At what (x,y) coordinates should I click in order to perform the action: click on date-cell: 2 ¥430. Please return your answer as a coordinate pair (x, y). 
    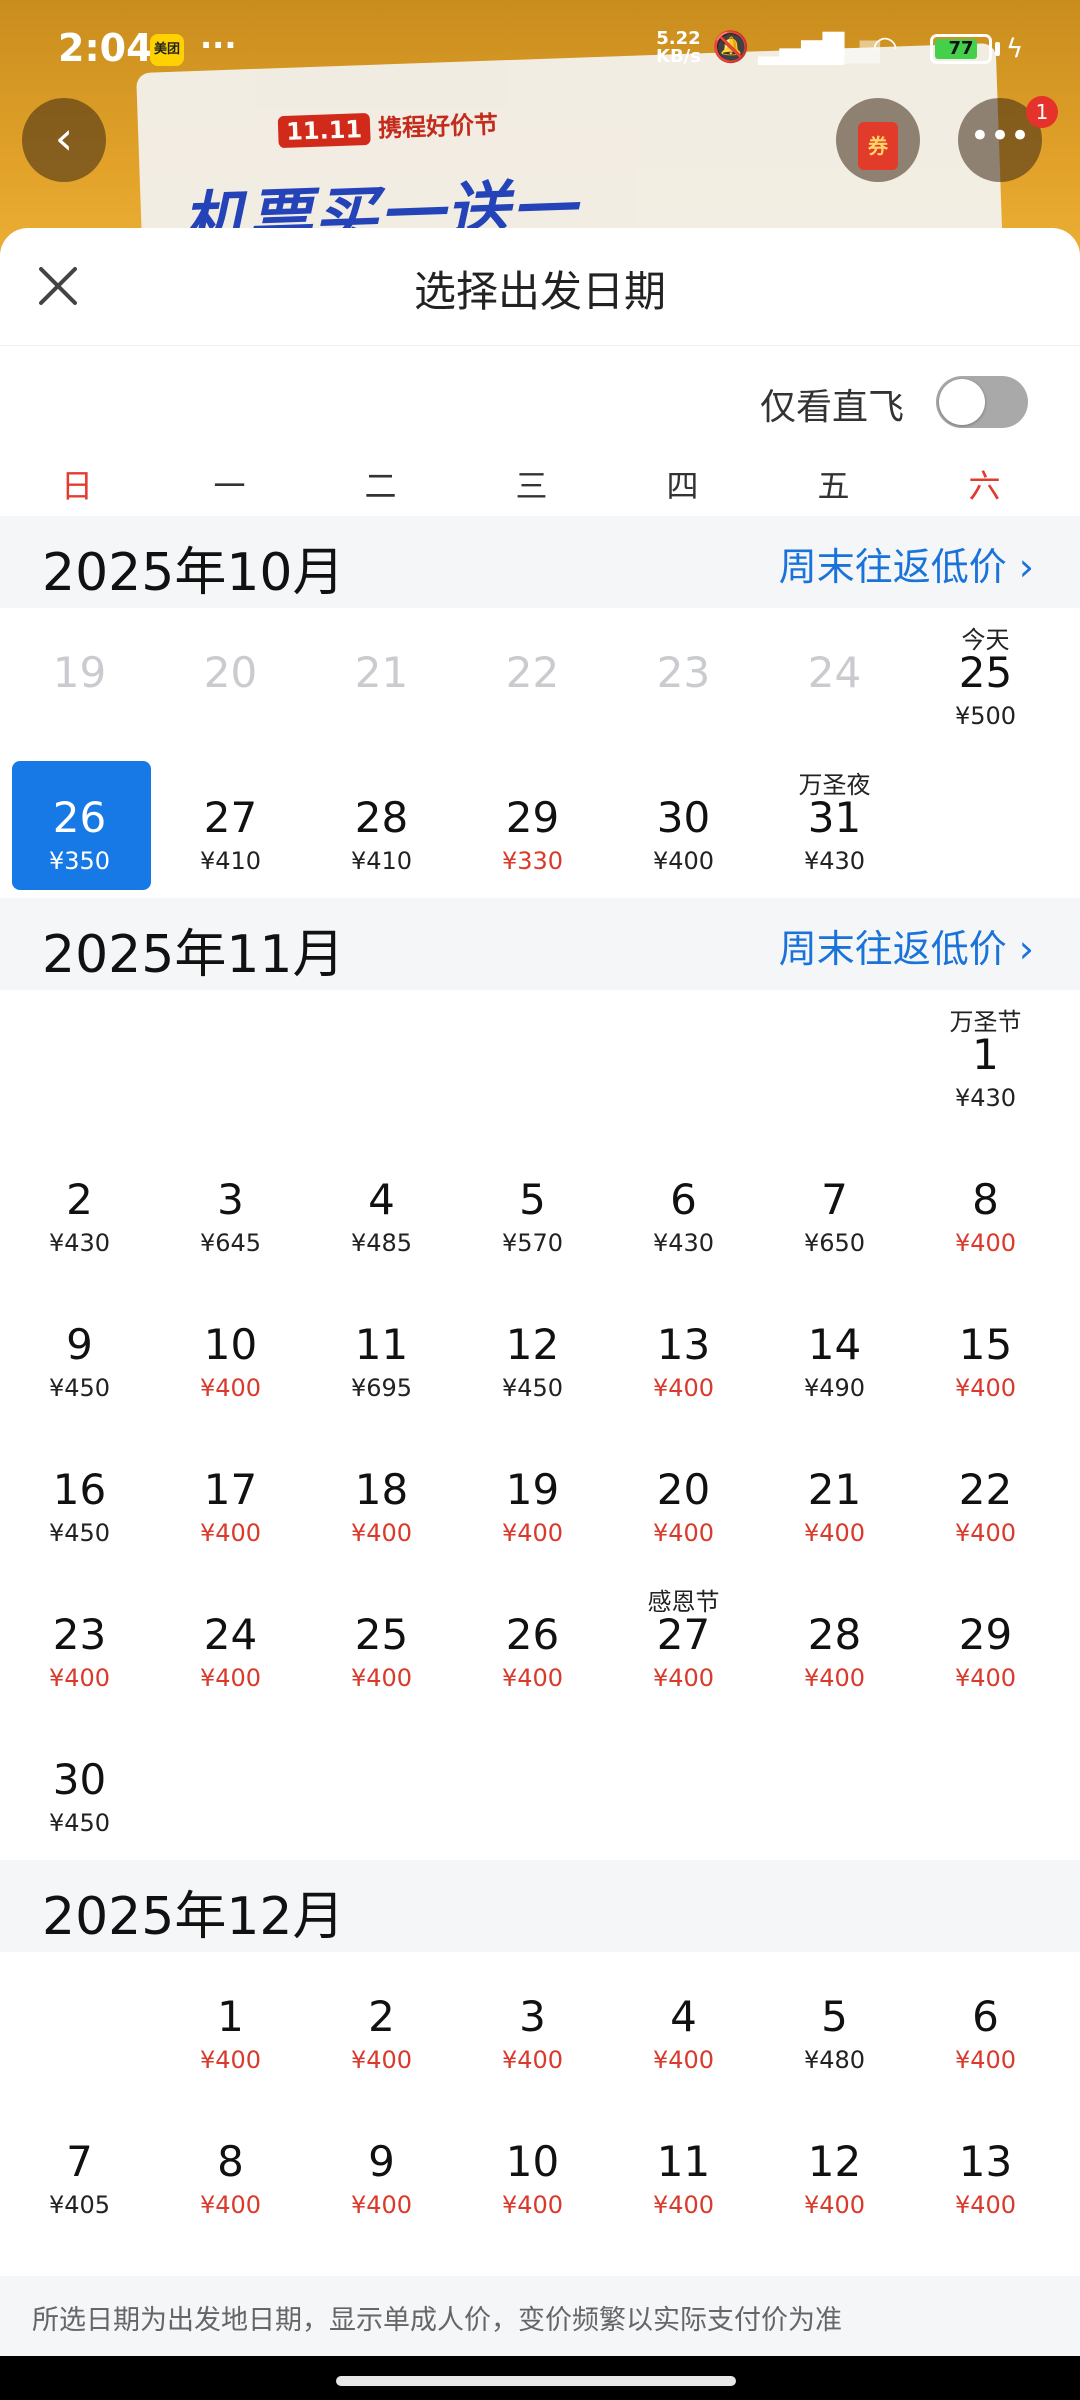
    Looking at the image, I should click on (79, 1207).